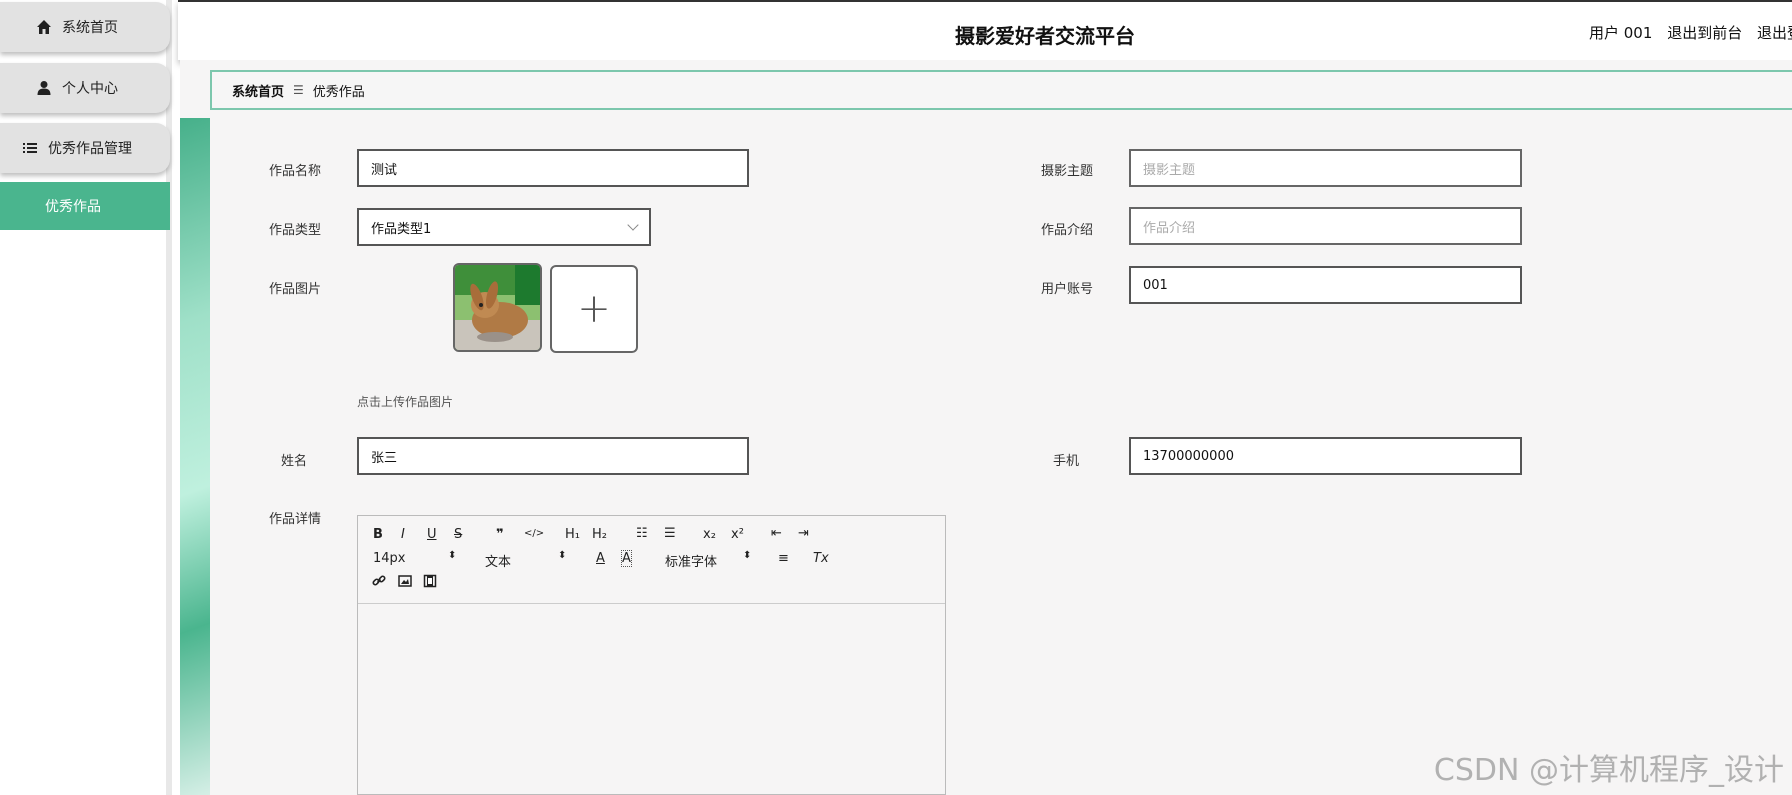 This screenshot has width=1792, height=795. I want to click on superscript-button: x², so click(737, 534).